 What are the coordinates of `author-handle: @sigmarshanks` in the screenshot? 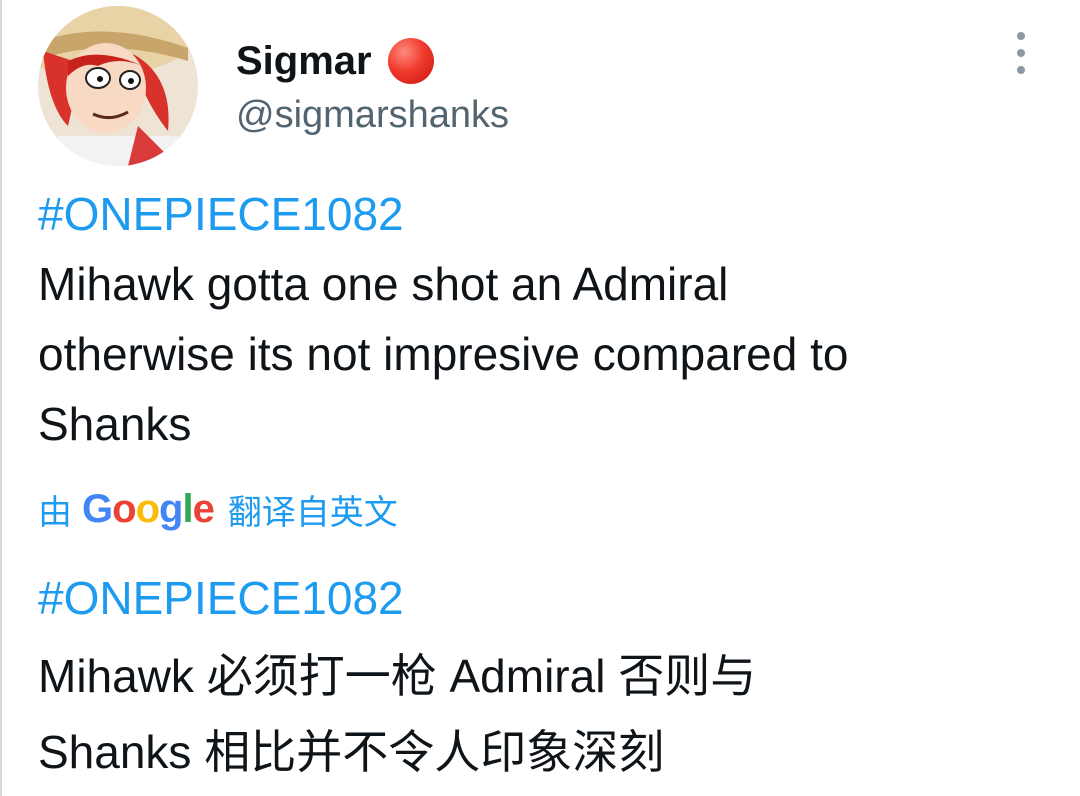 It's located at (372, 115).